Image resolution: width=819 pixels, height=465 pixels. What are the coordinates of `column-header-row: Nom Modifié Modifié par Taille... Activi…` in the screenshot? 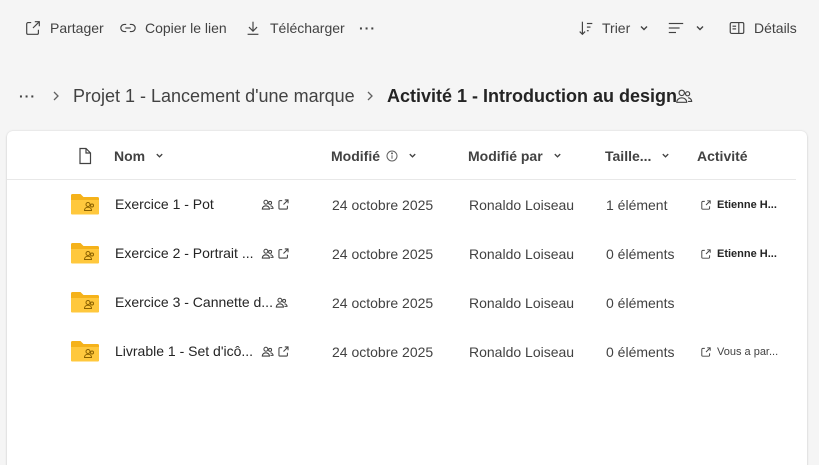 It's located at (401, 155).